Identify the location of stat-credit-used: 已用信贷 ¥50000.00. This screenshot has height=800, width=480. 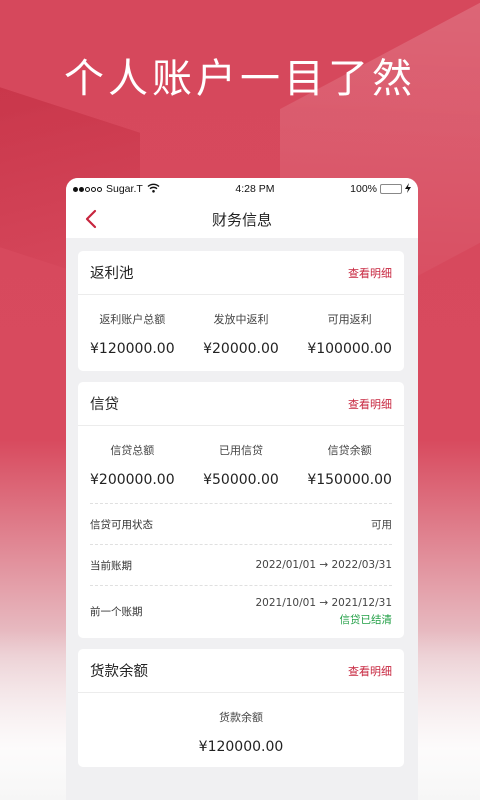
(241, 472).